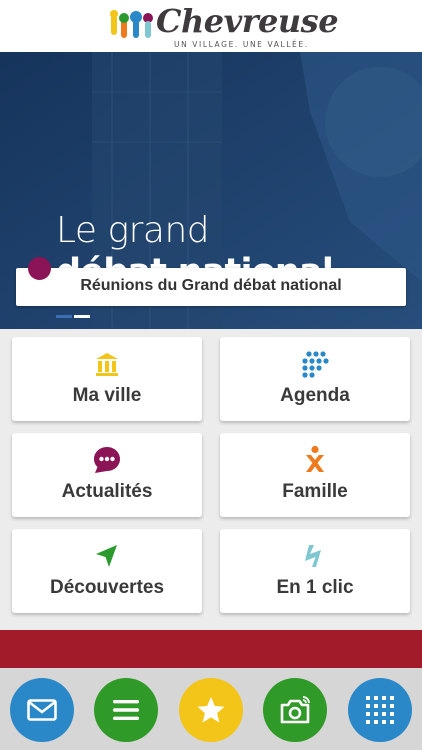 This screenshot has height=750, width=422. What do you see at coordinates (315, 364) in the screenshot?
I see `dots-grid-icon` at bounding box center [315, 364].